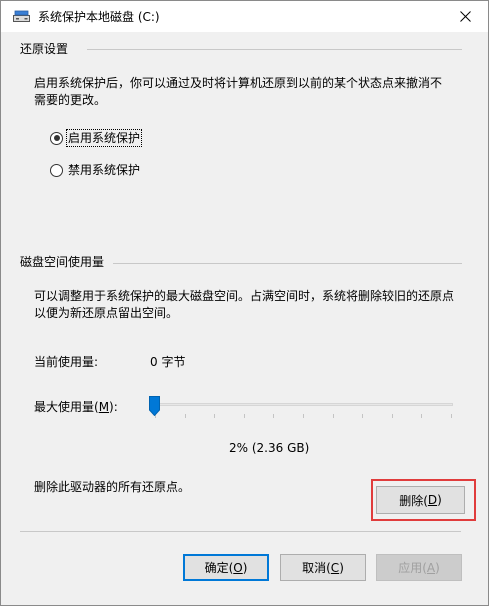 The width and height of the screenshot is (489, 606). I want to click on radio-enable-protection: 启用系统保护, so click(96, 138).